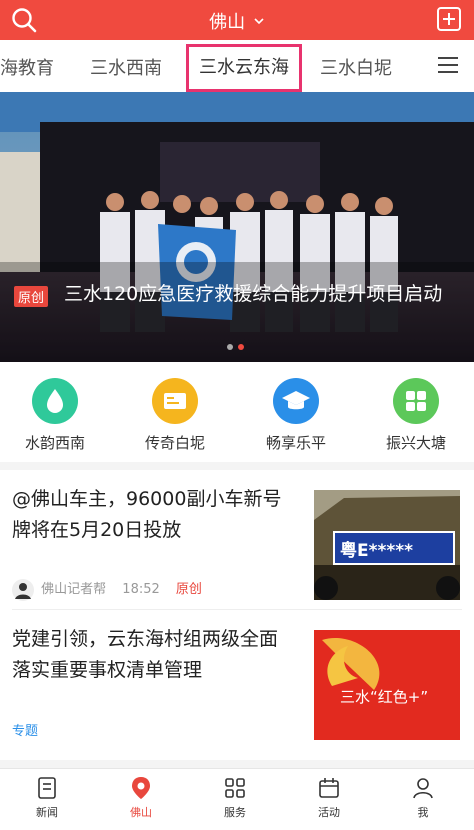 The image size is (474, 830). I want to click on app-header: 佛山, so click(237, 20).